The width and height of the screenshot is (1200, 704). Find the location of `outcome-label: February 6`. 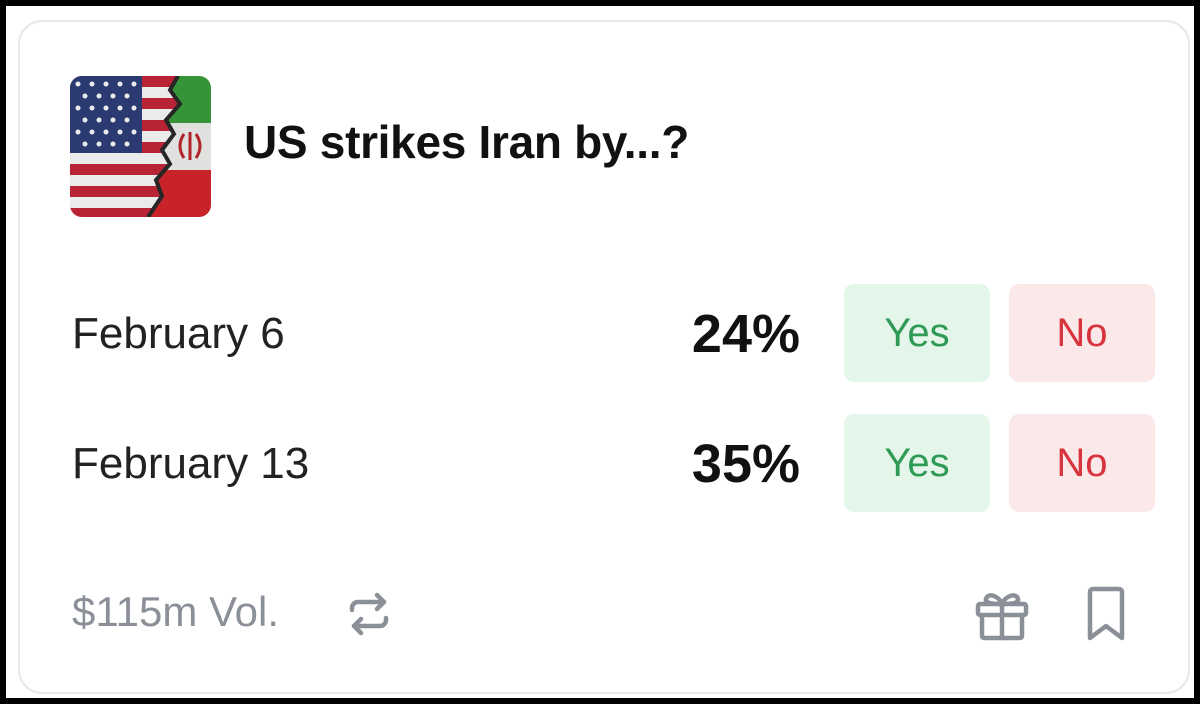

outcome-label: February 6 is located at coordinates (178, 333).